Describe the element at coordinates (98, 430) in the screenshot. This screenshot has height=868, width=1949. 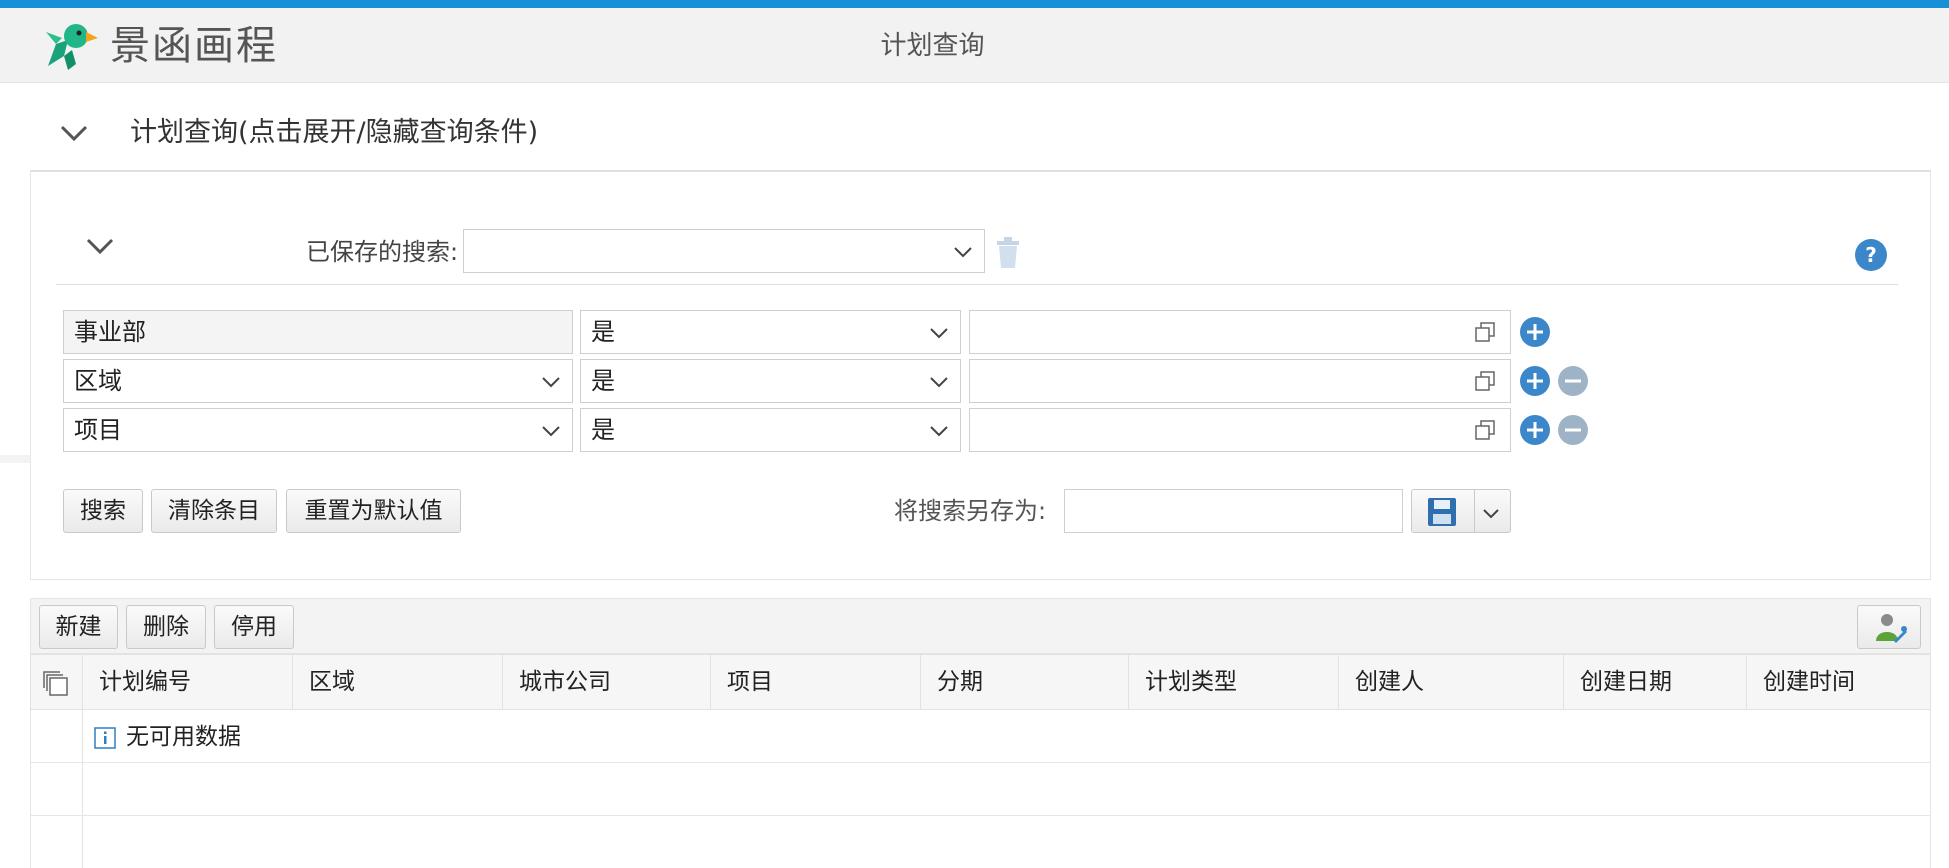
I see `condition-field-value: 项目` at that location.